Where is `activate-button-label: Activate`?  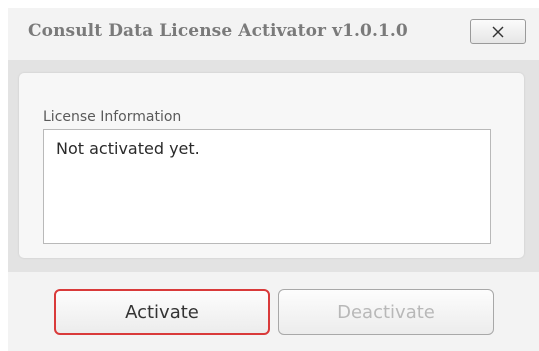 activate-button-label: Activate is located at coordinates (162, 312).